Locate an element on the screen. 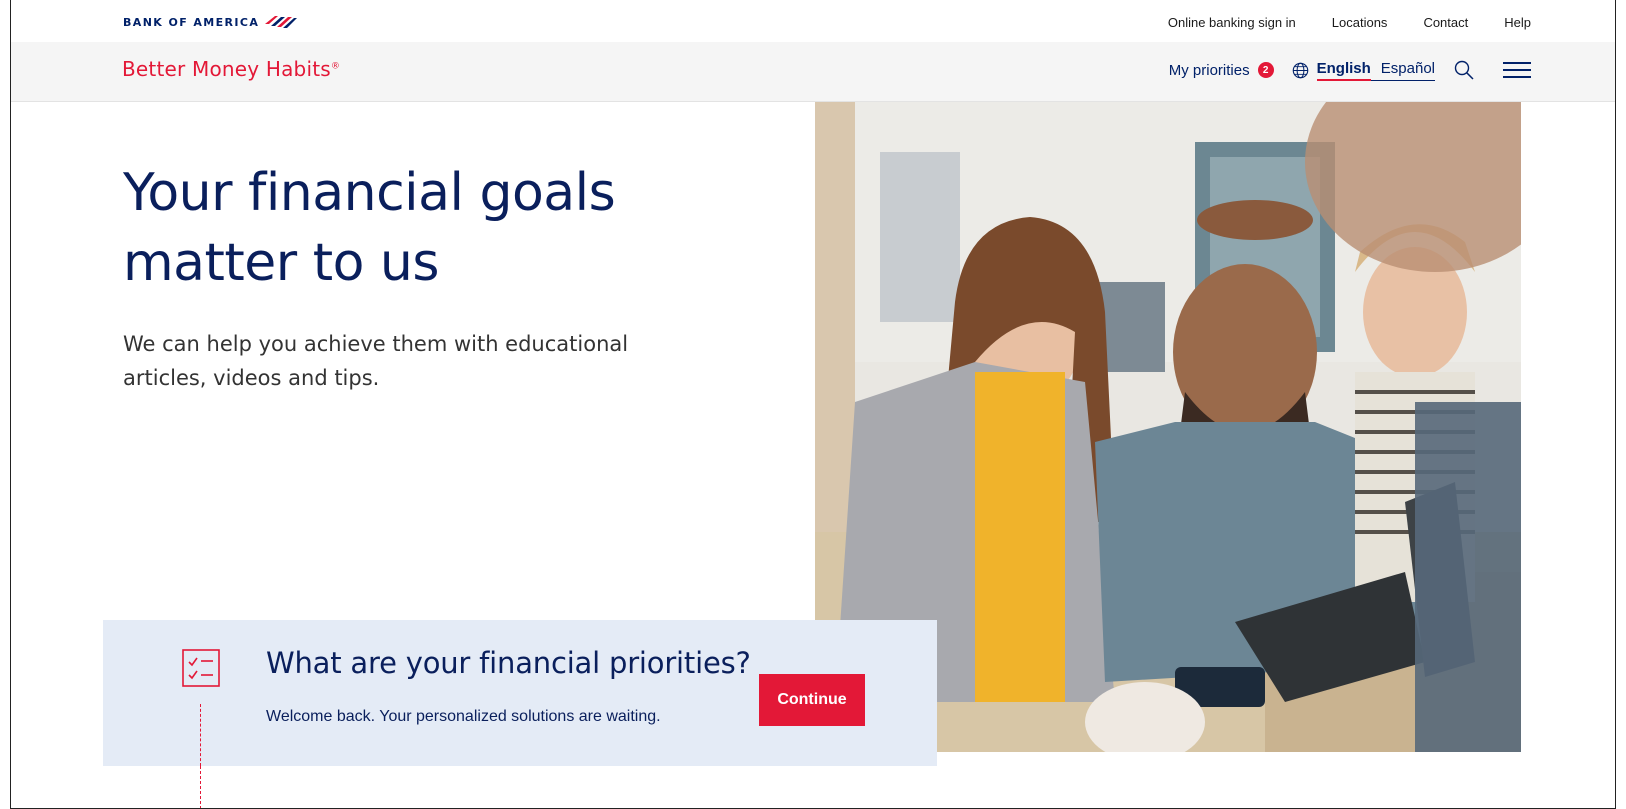 The width and height of the screenshot is (1626, 809). priorities-title: What are your financial priorities? is located at coordinates (508, 663).